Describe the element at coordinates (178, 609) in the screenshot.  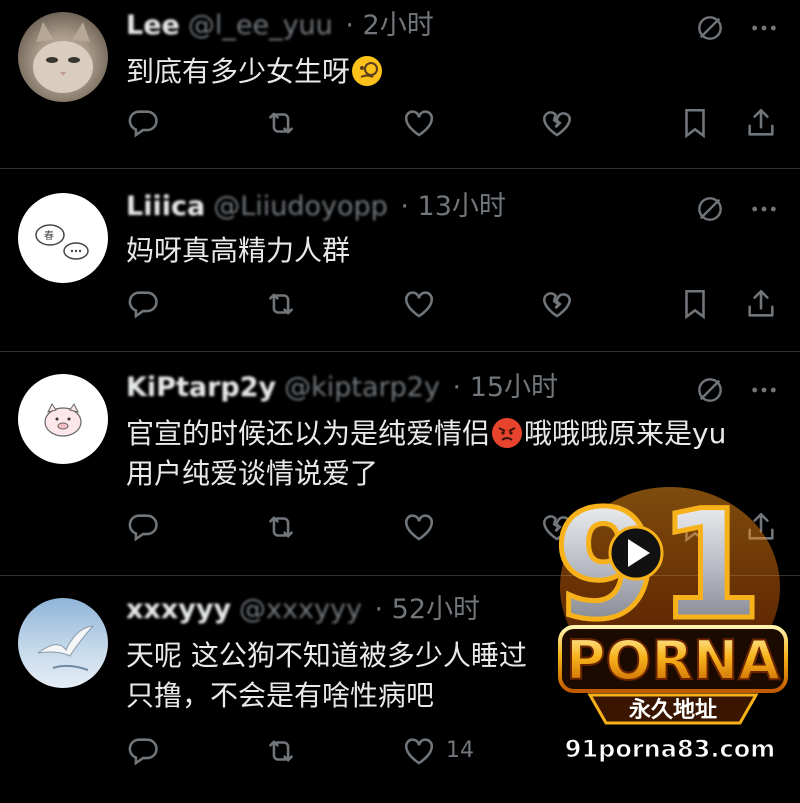
I see `display-name: xxxyyy` at that location.